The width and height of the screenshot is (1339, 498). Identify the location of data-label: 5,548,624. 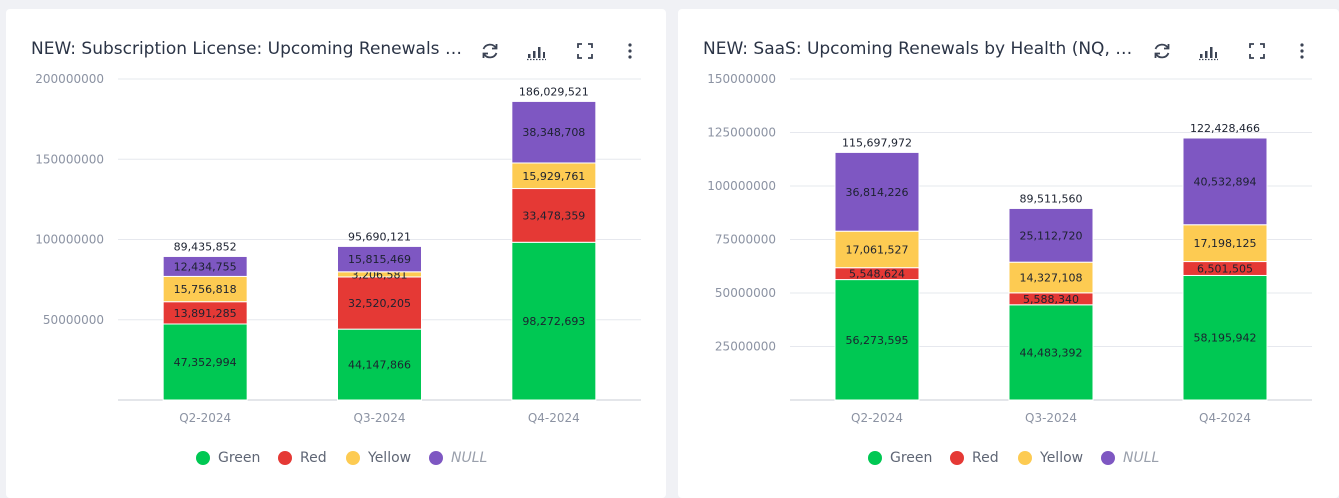
(877, 274).